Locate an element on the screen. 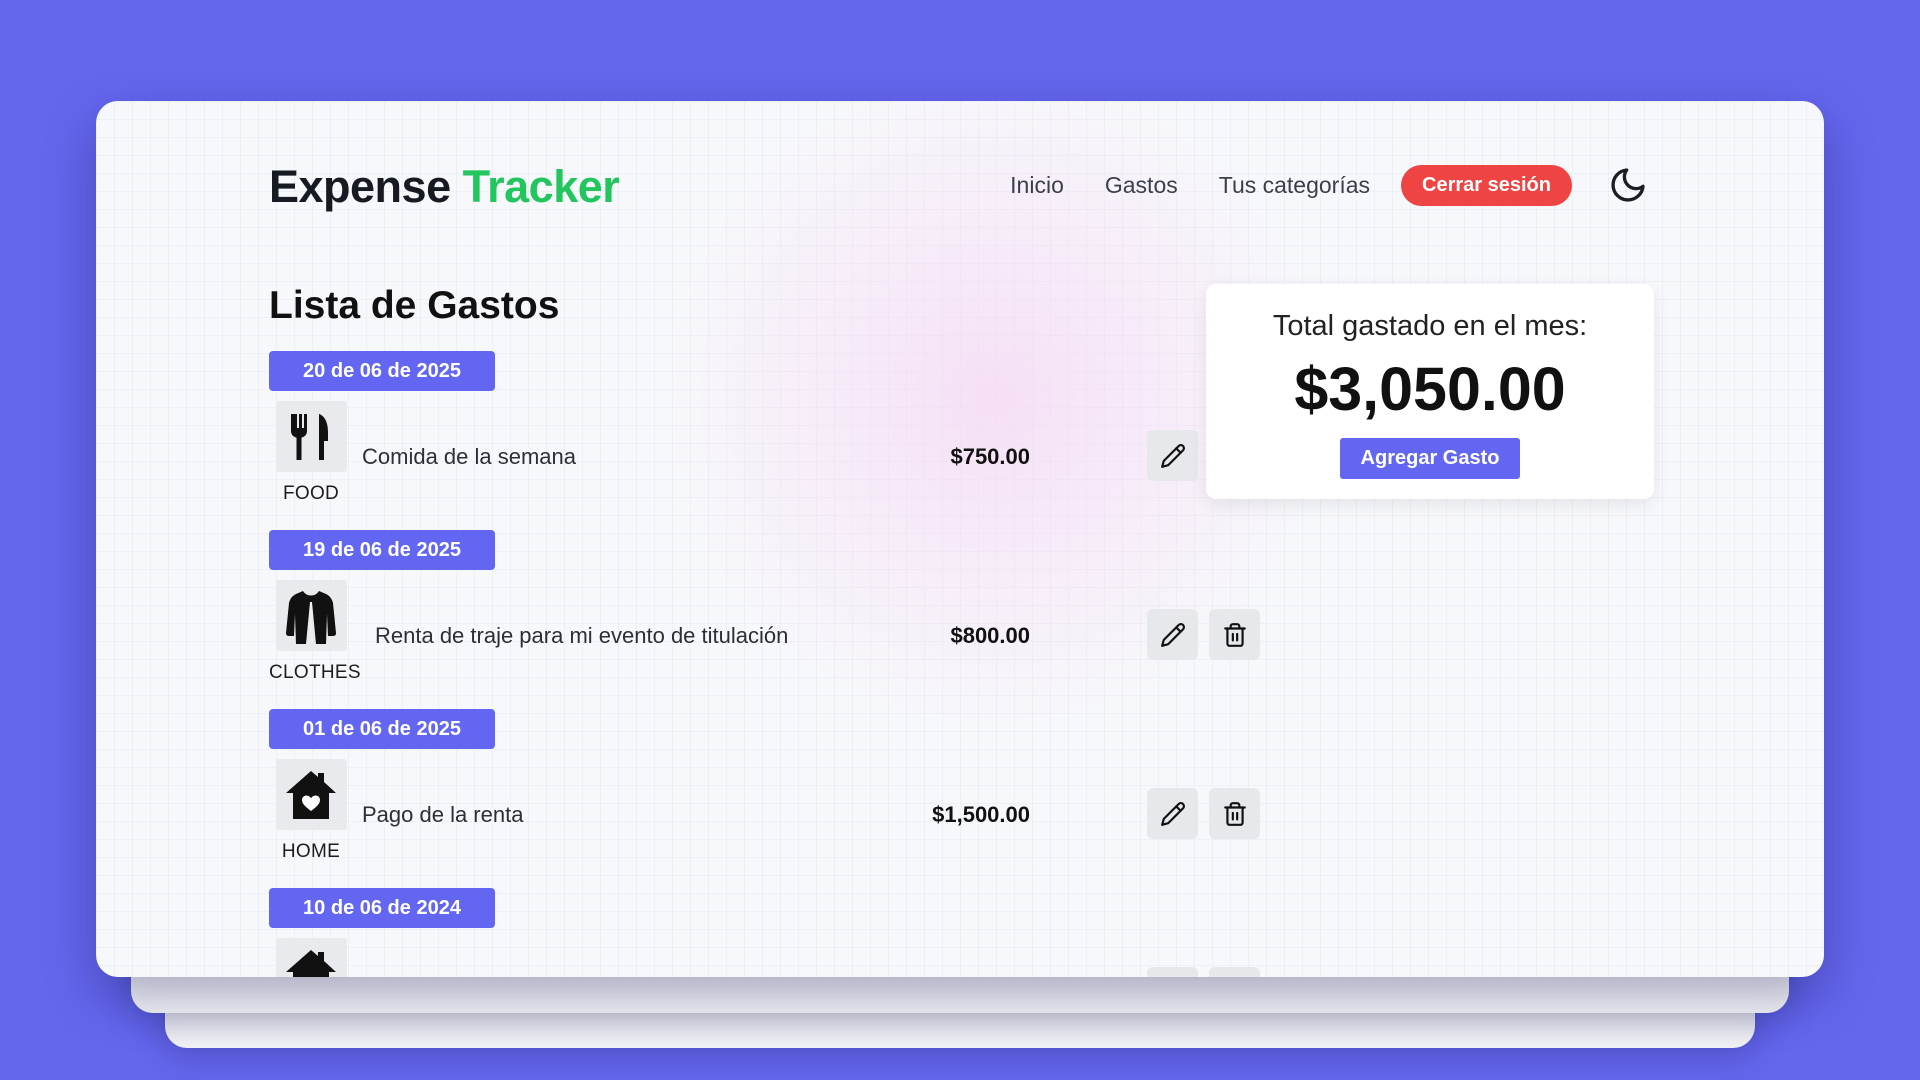  date-badge: 01 de 06 de 2025 is located at coordinates (382, 729).